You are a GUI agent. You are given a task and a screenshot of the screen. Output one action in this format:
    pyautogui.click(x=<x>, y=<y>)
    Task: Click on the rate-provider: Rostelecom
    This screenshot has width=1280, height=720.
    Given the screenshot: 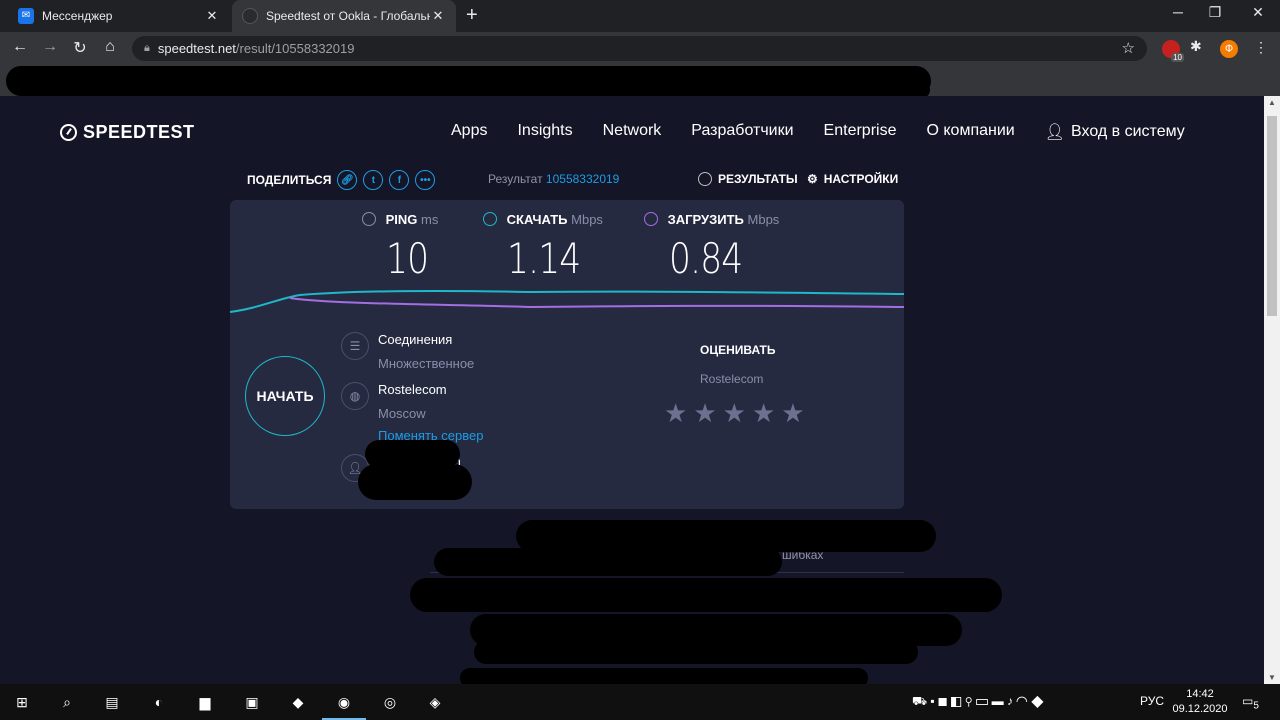 What is the action you would take?
    pyautogui.click(x=732, y=379)
    